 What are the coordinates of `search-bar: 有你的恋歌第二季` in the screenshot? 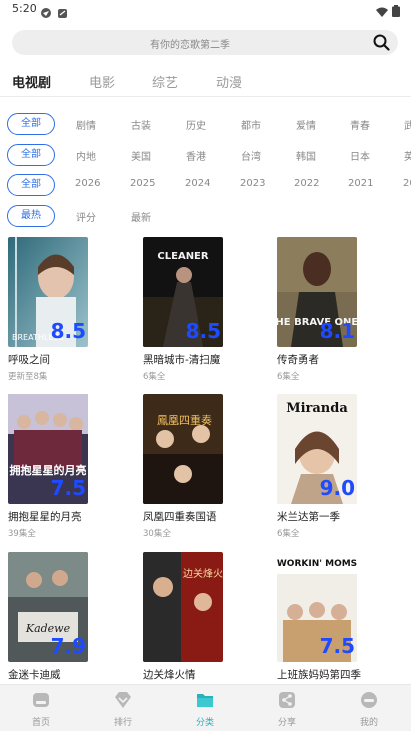 It's located at (205, 42).